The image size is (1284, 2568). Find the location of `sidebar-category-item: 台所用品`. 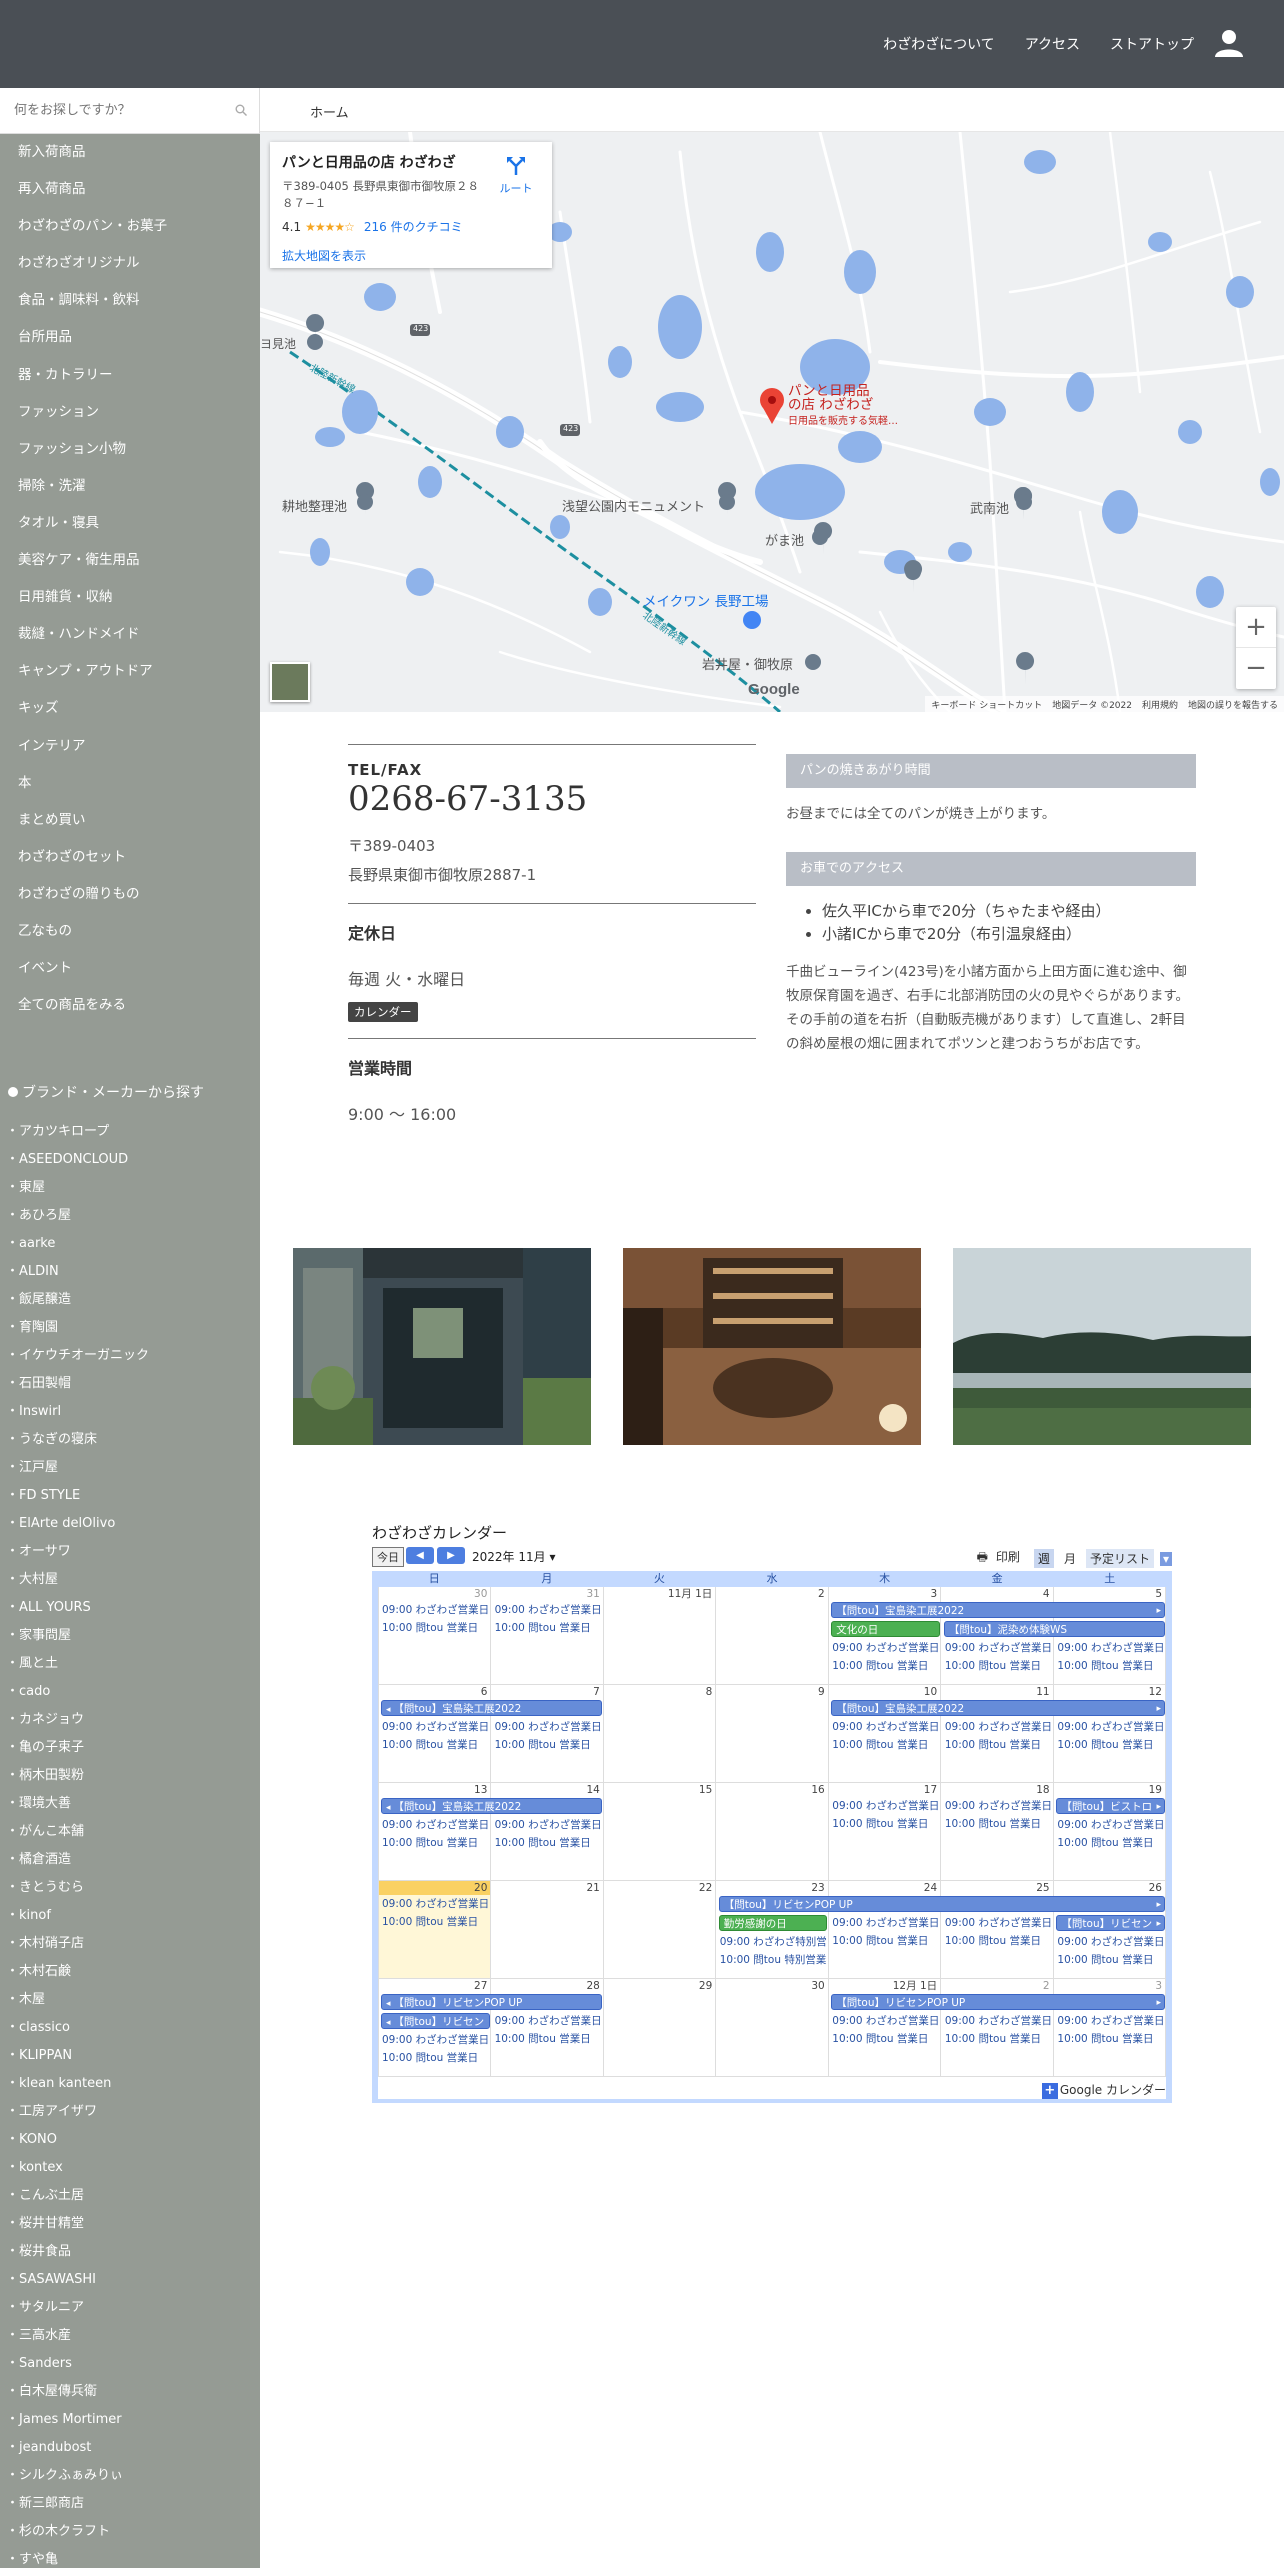

sidebar-category-item: 台所用品 is located at coordinates (130, 337).